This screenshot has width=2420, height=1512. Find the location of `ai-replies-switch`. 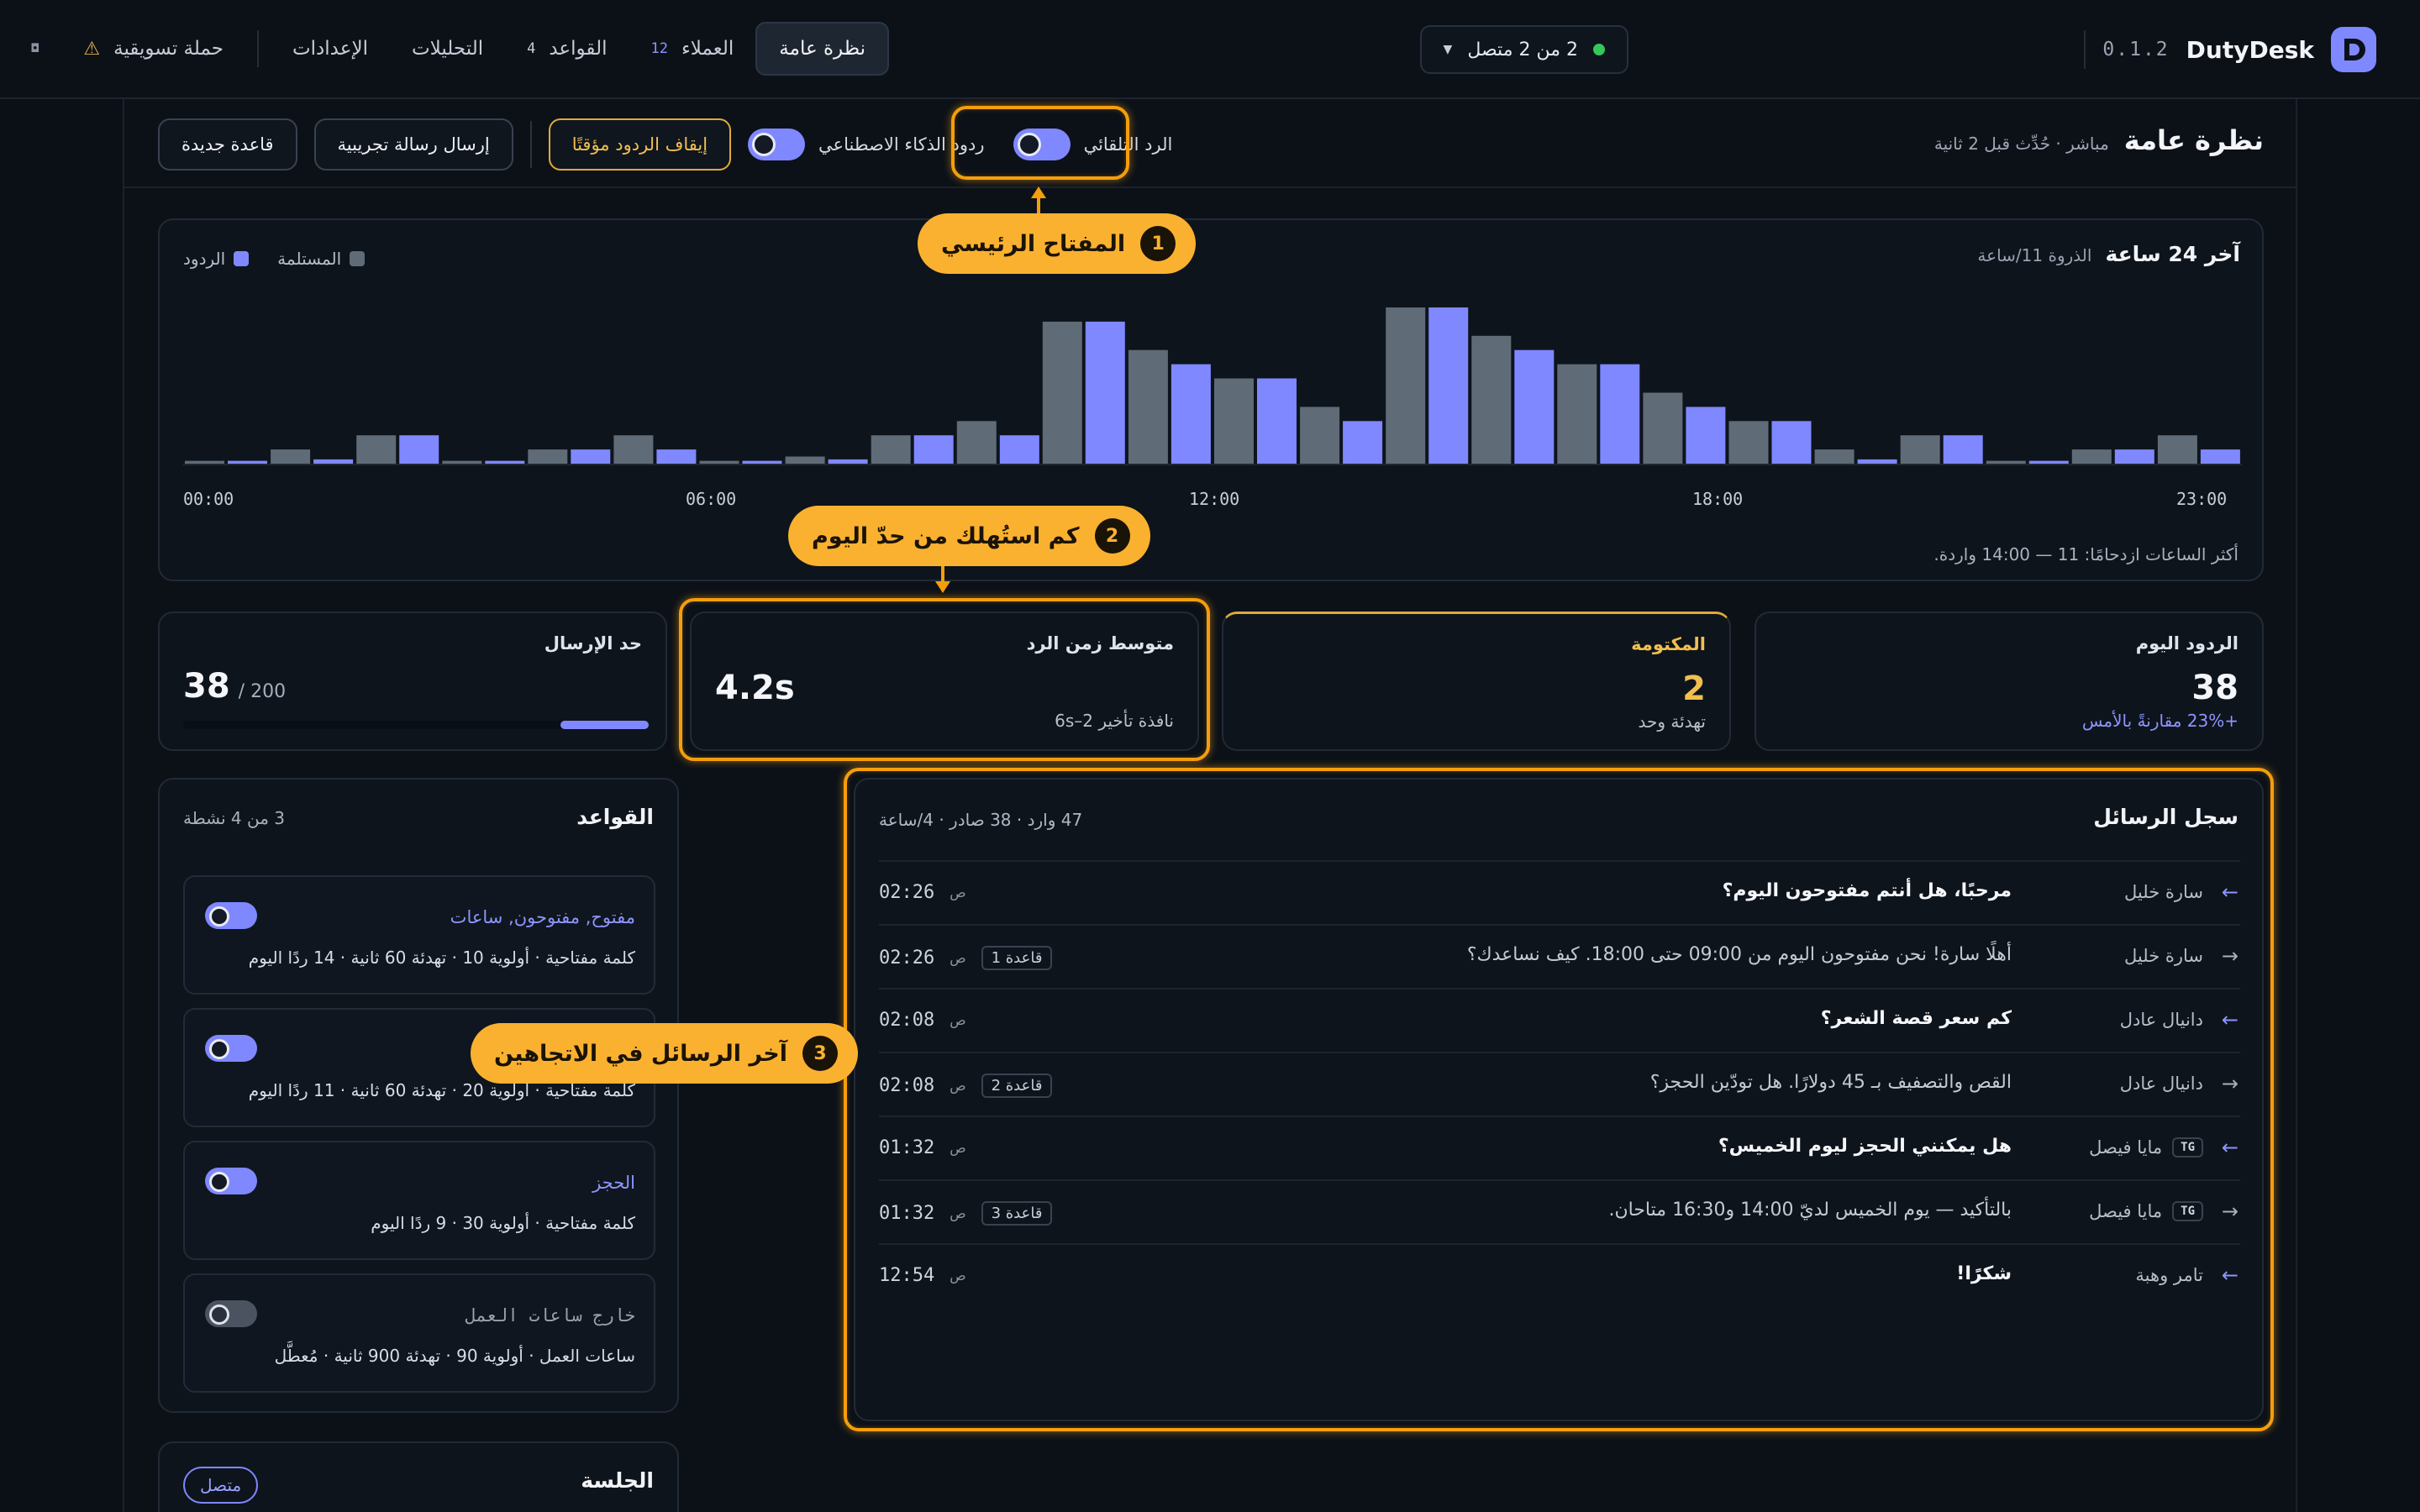

ai-replies-switch is located at coordinates (777, 144).